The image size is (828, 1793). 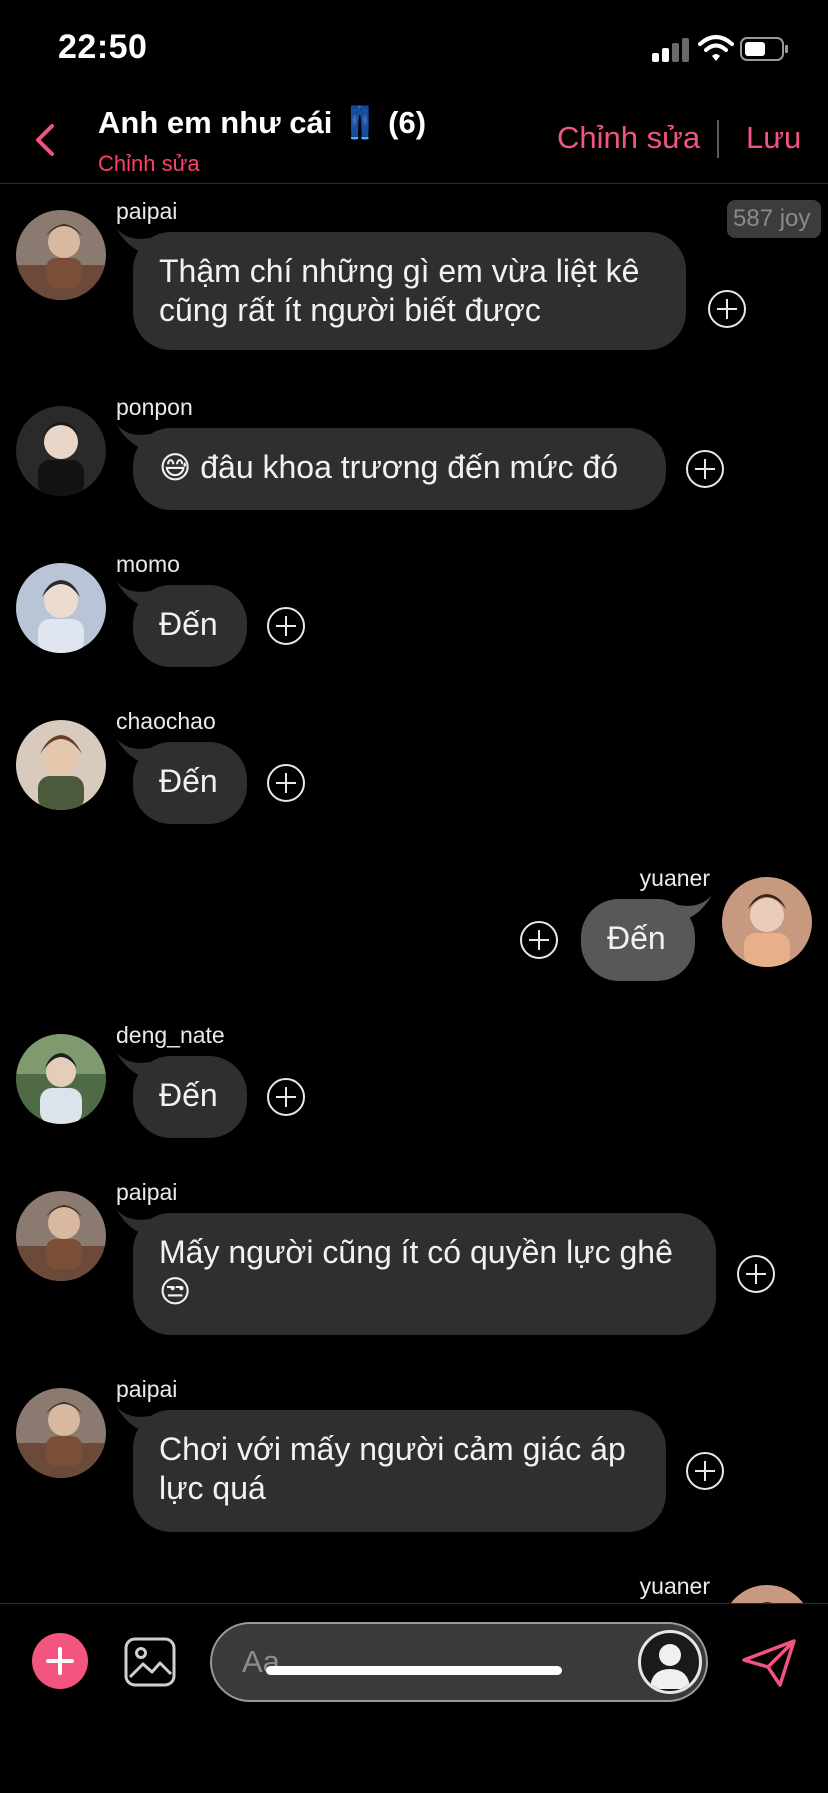 What do you see at coordinates (716, 48) in the screenshot?
I see `wifi-icon` at bounding box center [716, 48].